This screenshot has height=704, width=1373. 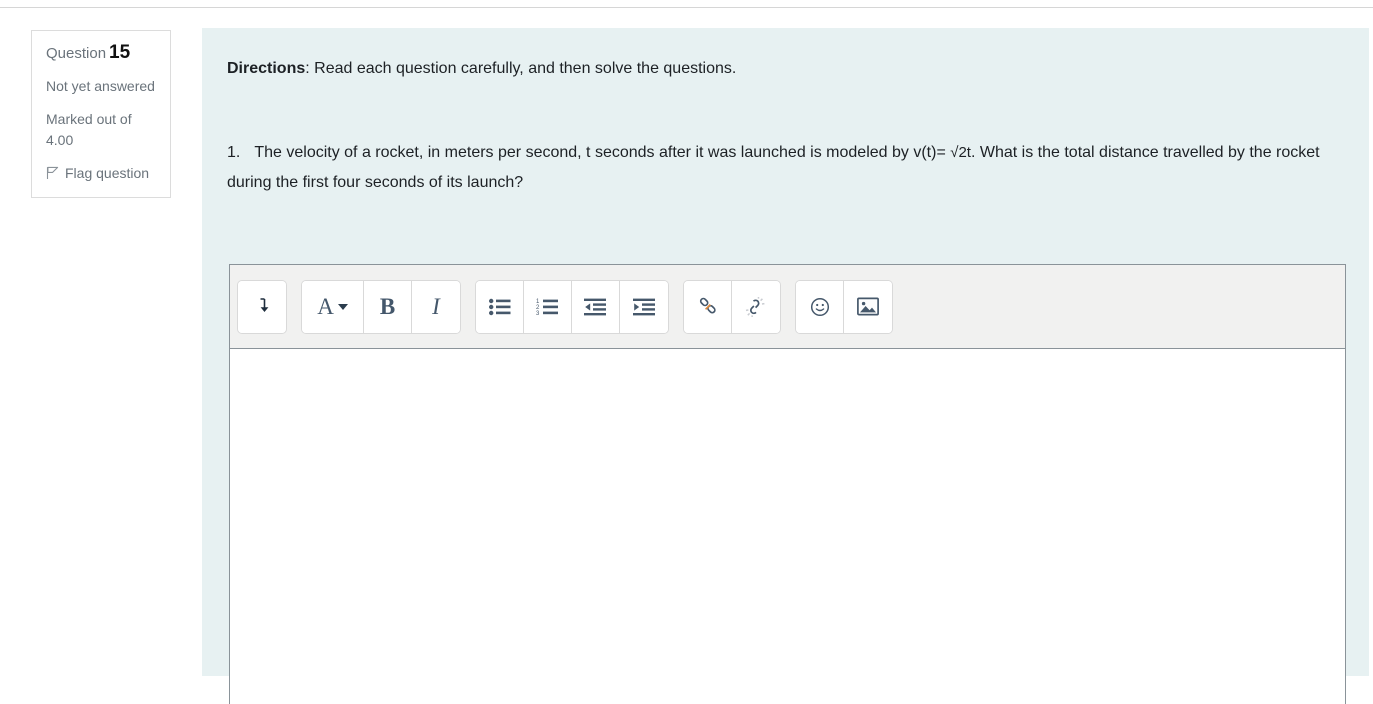 I want to click on outdent-button, so click(x=596, y=306).